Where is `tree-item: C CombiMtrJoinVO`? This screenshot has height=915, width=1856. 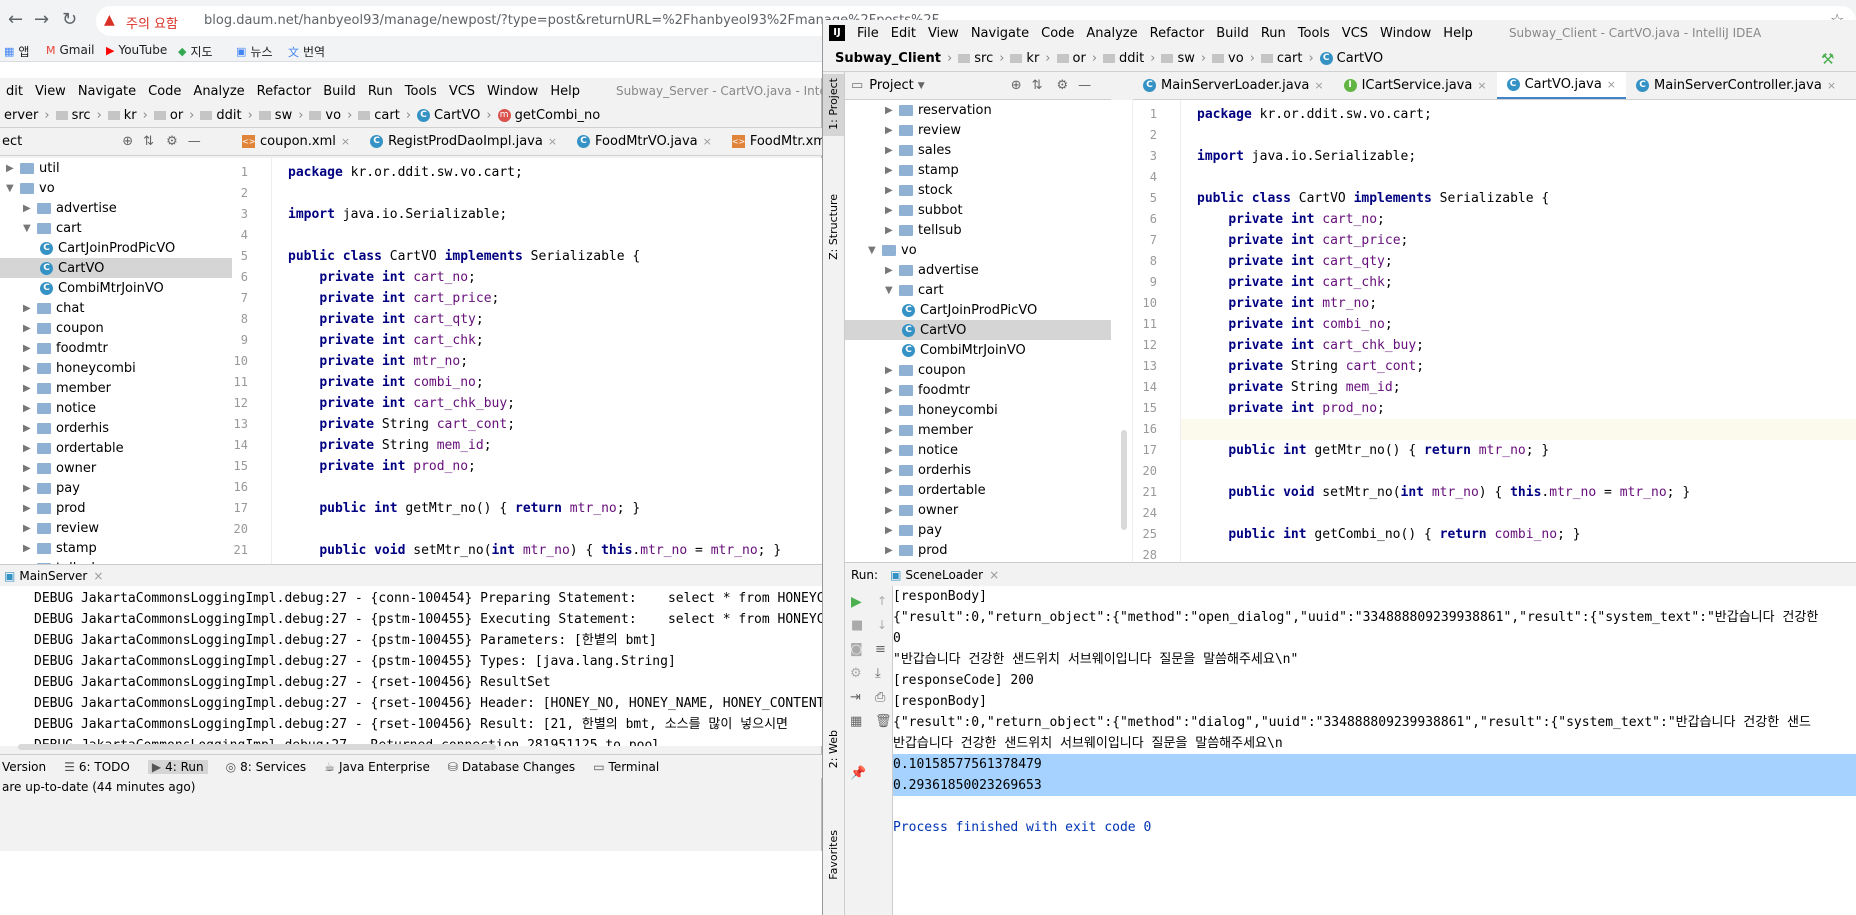 tree-item: C CombiMtrJoinVO is located at coordinates (116, 288).